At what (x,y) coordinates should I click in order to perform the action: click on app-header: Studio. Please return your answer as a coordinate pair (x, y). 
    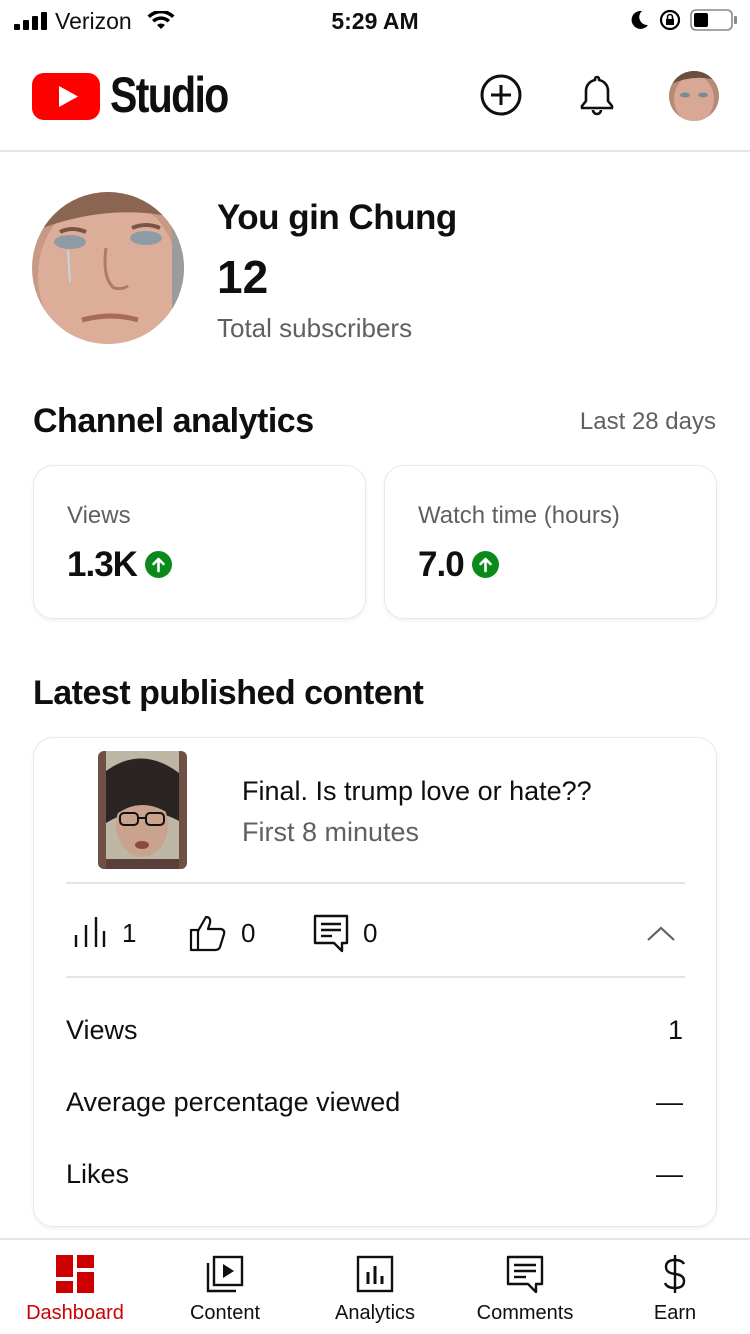
    Looking at the image, I should click on (375, 98).